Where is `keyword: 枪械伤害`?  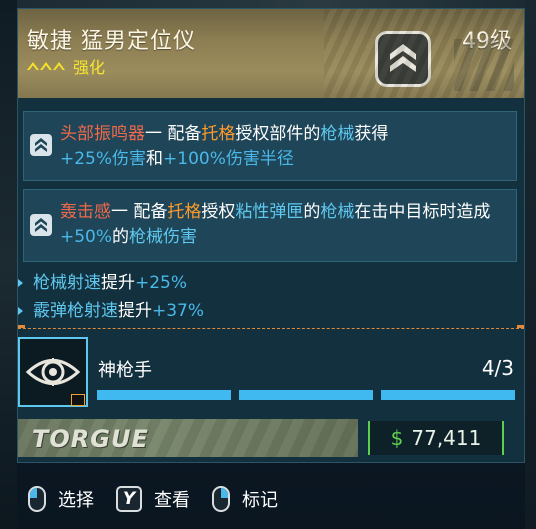
keyword: 枪械伤害 is located at coordinates (163, 237).